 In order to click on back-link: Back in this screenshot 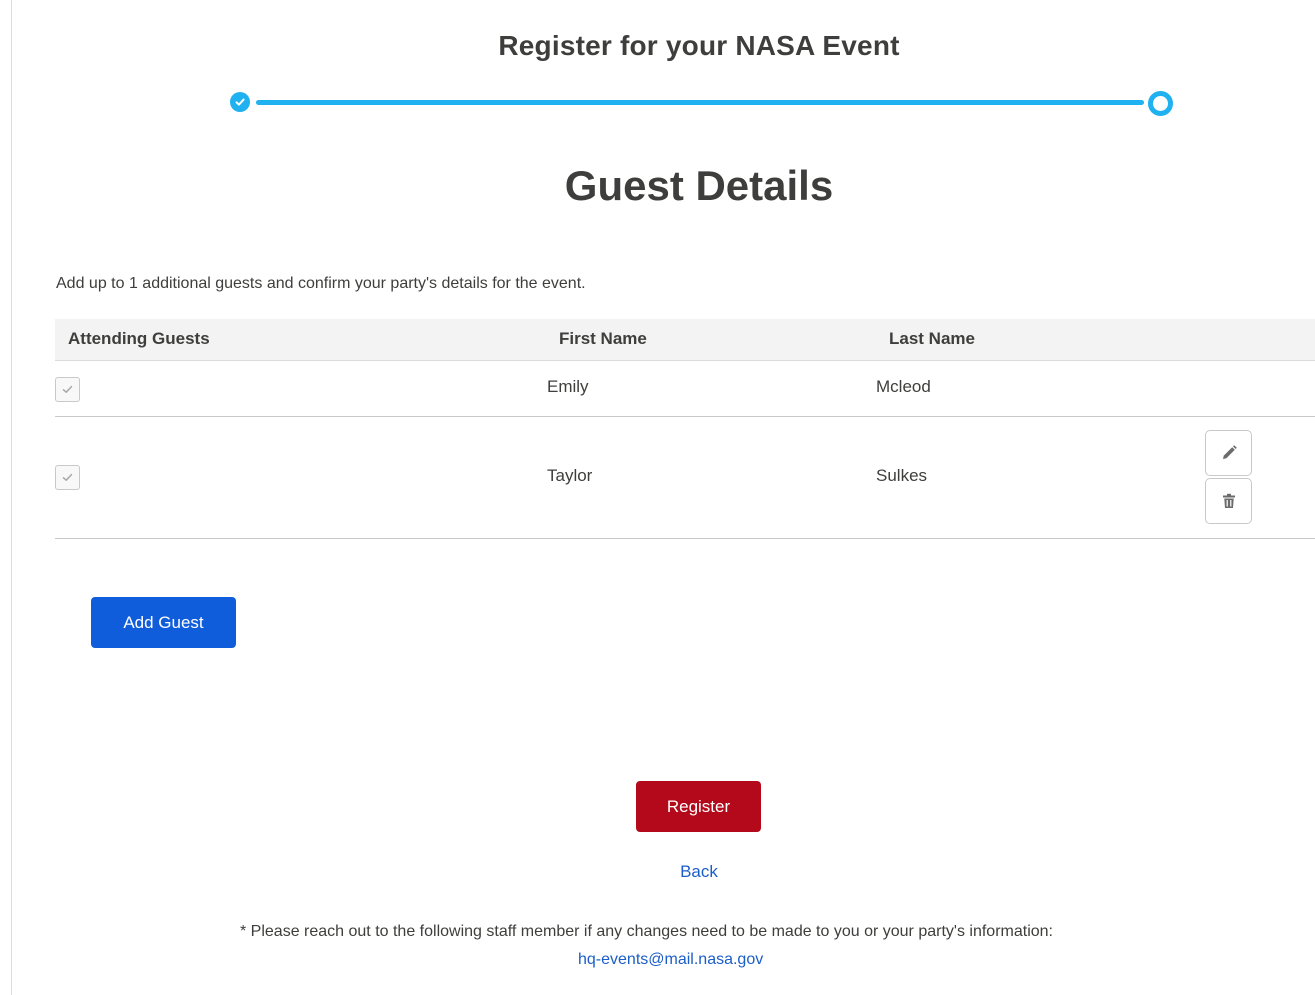, I will do `click(699, 871)`.